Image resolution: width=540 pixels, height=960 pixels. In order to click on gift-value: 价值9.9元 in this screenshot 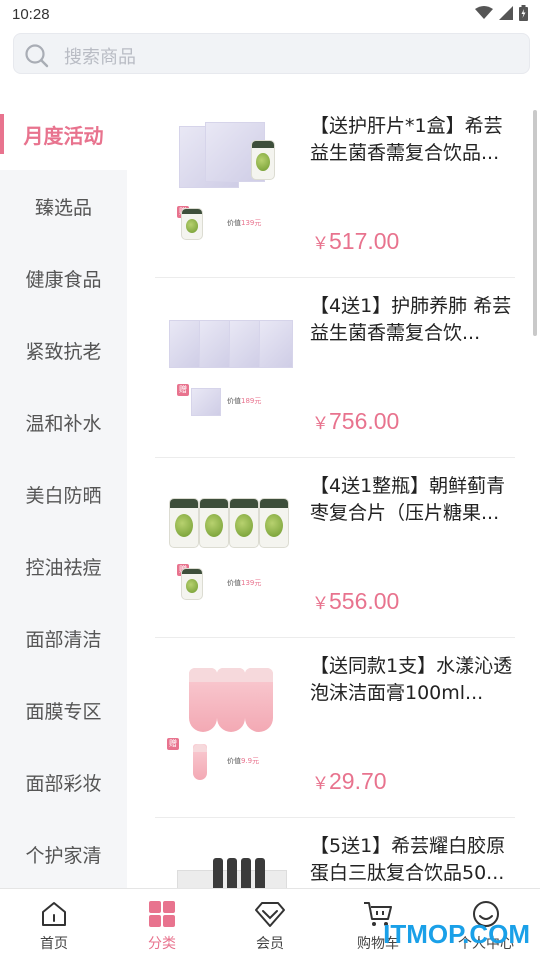, I will do `click(243, 761)`.